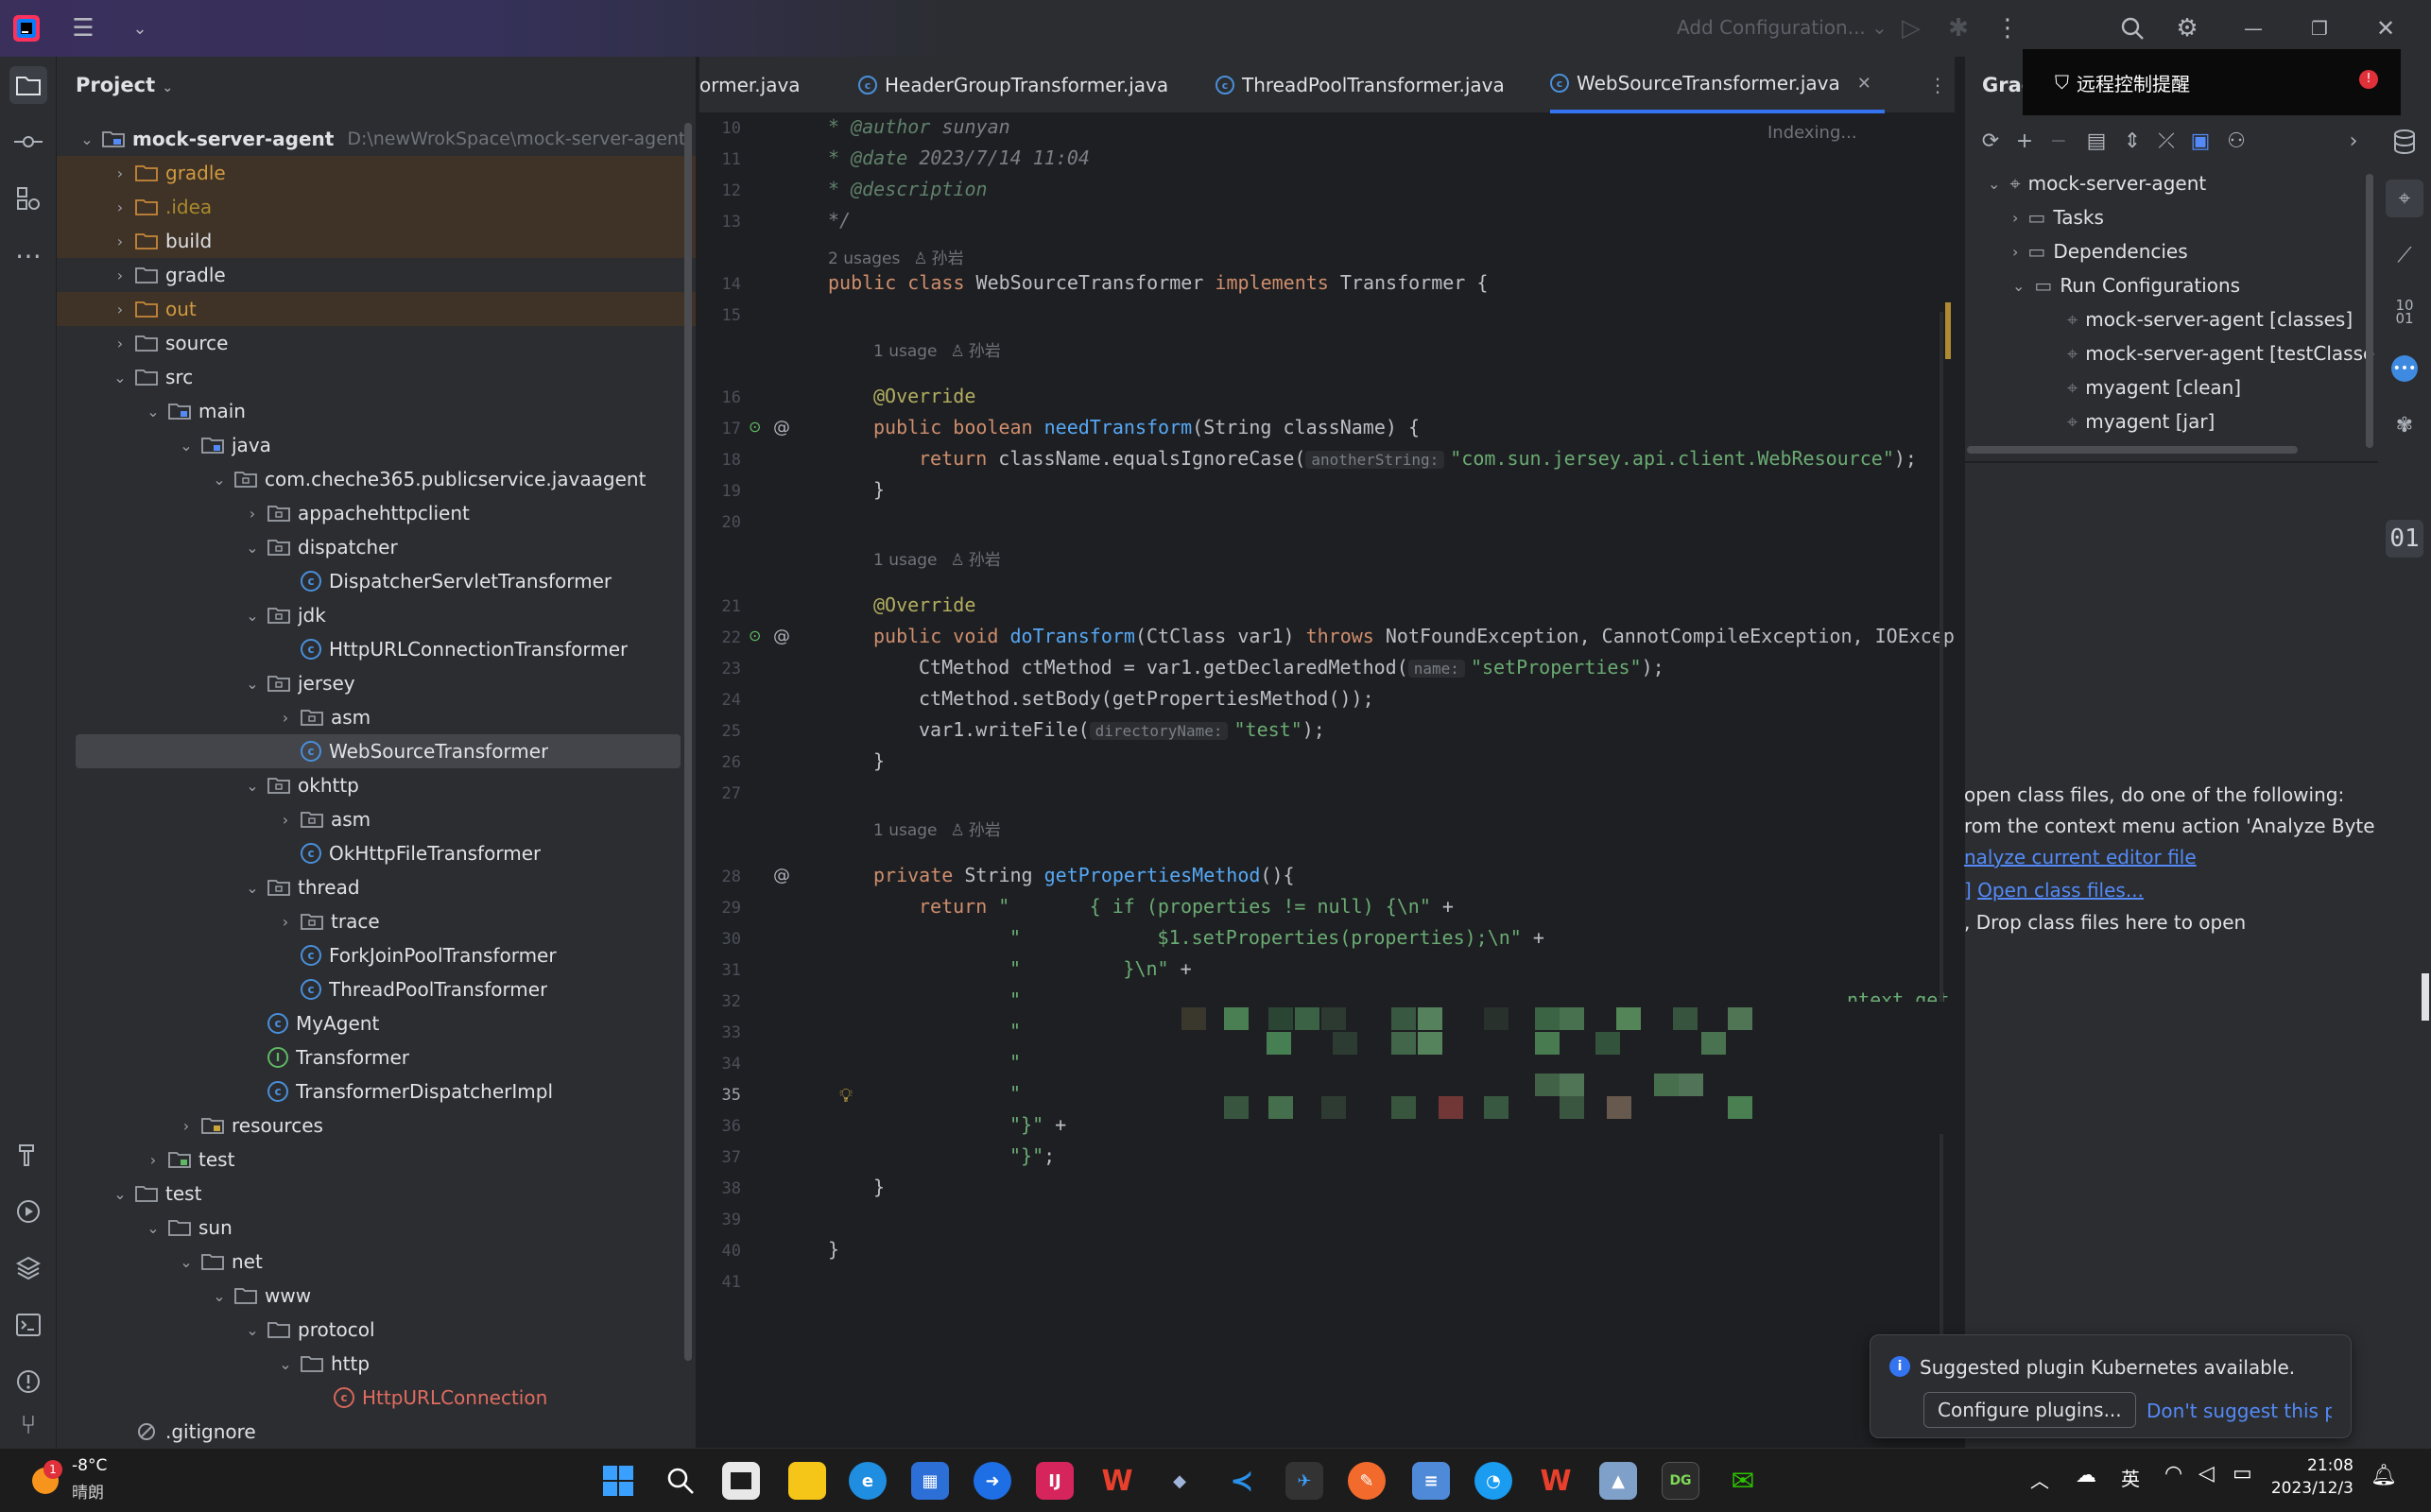 Image resolution: width=2431 pixels, height=1512 pixels. What do you see at coordinates (1084, 875) in the screenshot?
I see `code-line: private String getPropertiesMethod(){` at bounding box center [1084, 875].